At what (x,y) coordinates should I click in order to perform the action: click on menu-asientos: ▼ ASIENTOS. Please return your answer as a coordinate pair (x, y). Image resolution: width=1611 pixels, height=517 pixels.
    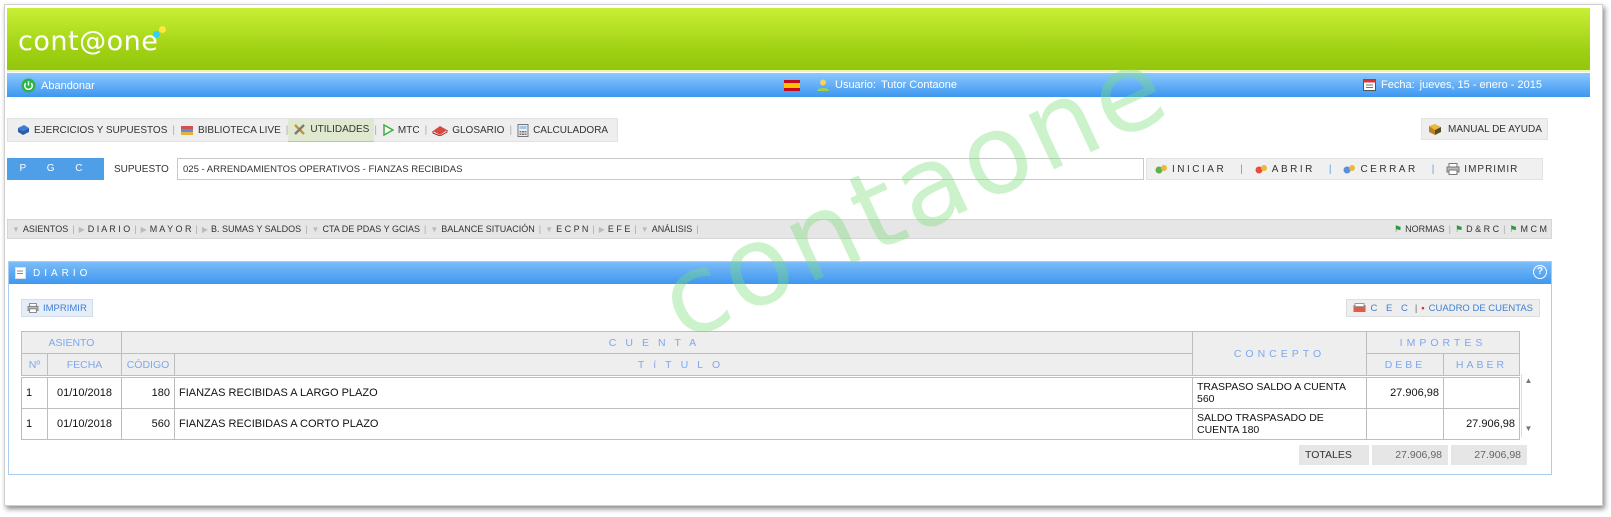
    Looking at the image, I should click on (40, 229).